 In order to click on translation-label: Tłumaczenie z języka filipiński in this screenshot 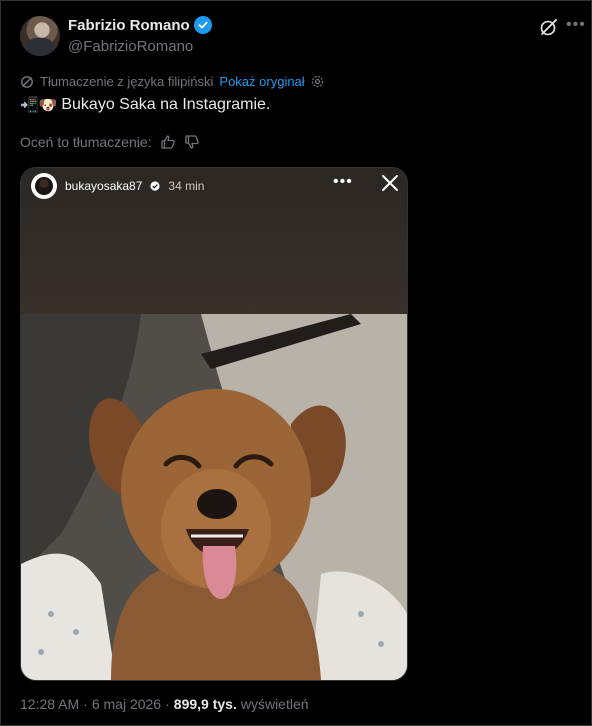, I will do `click(127, 81)`.